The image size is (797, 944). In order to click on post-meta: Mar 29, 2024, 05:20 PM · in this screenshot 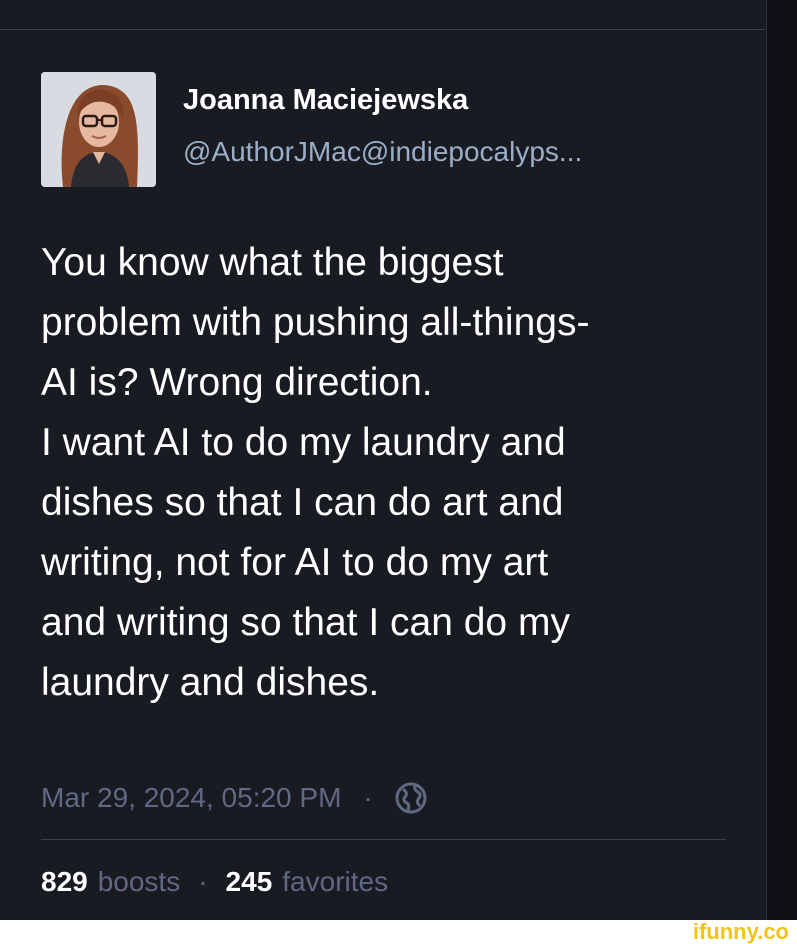, I will do `click(234, 798)`.